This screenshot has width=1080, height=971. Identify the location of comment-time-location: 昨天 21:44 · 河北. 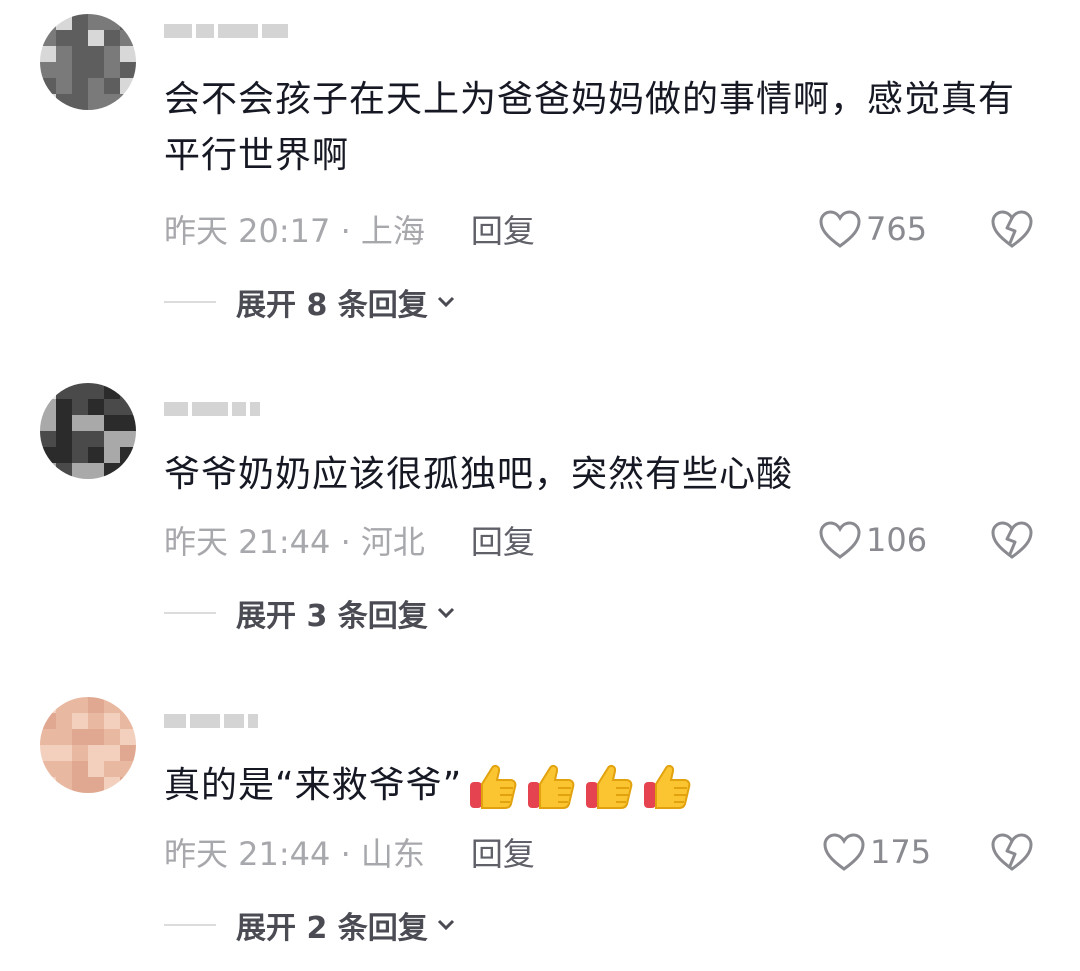
(294, 542).